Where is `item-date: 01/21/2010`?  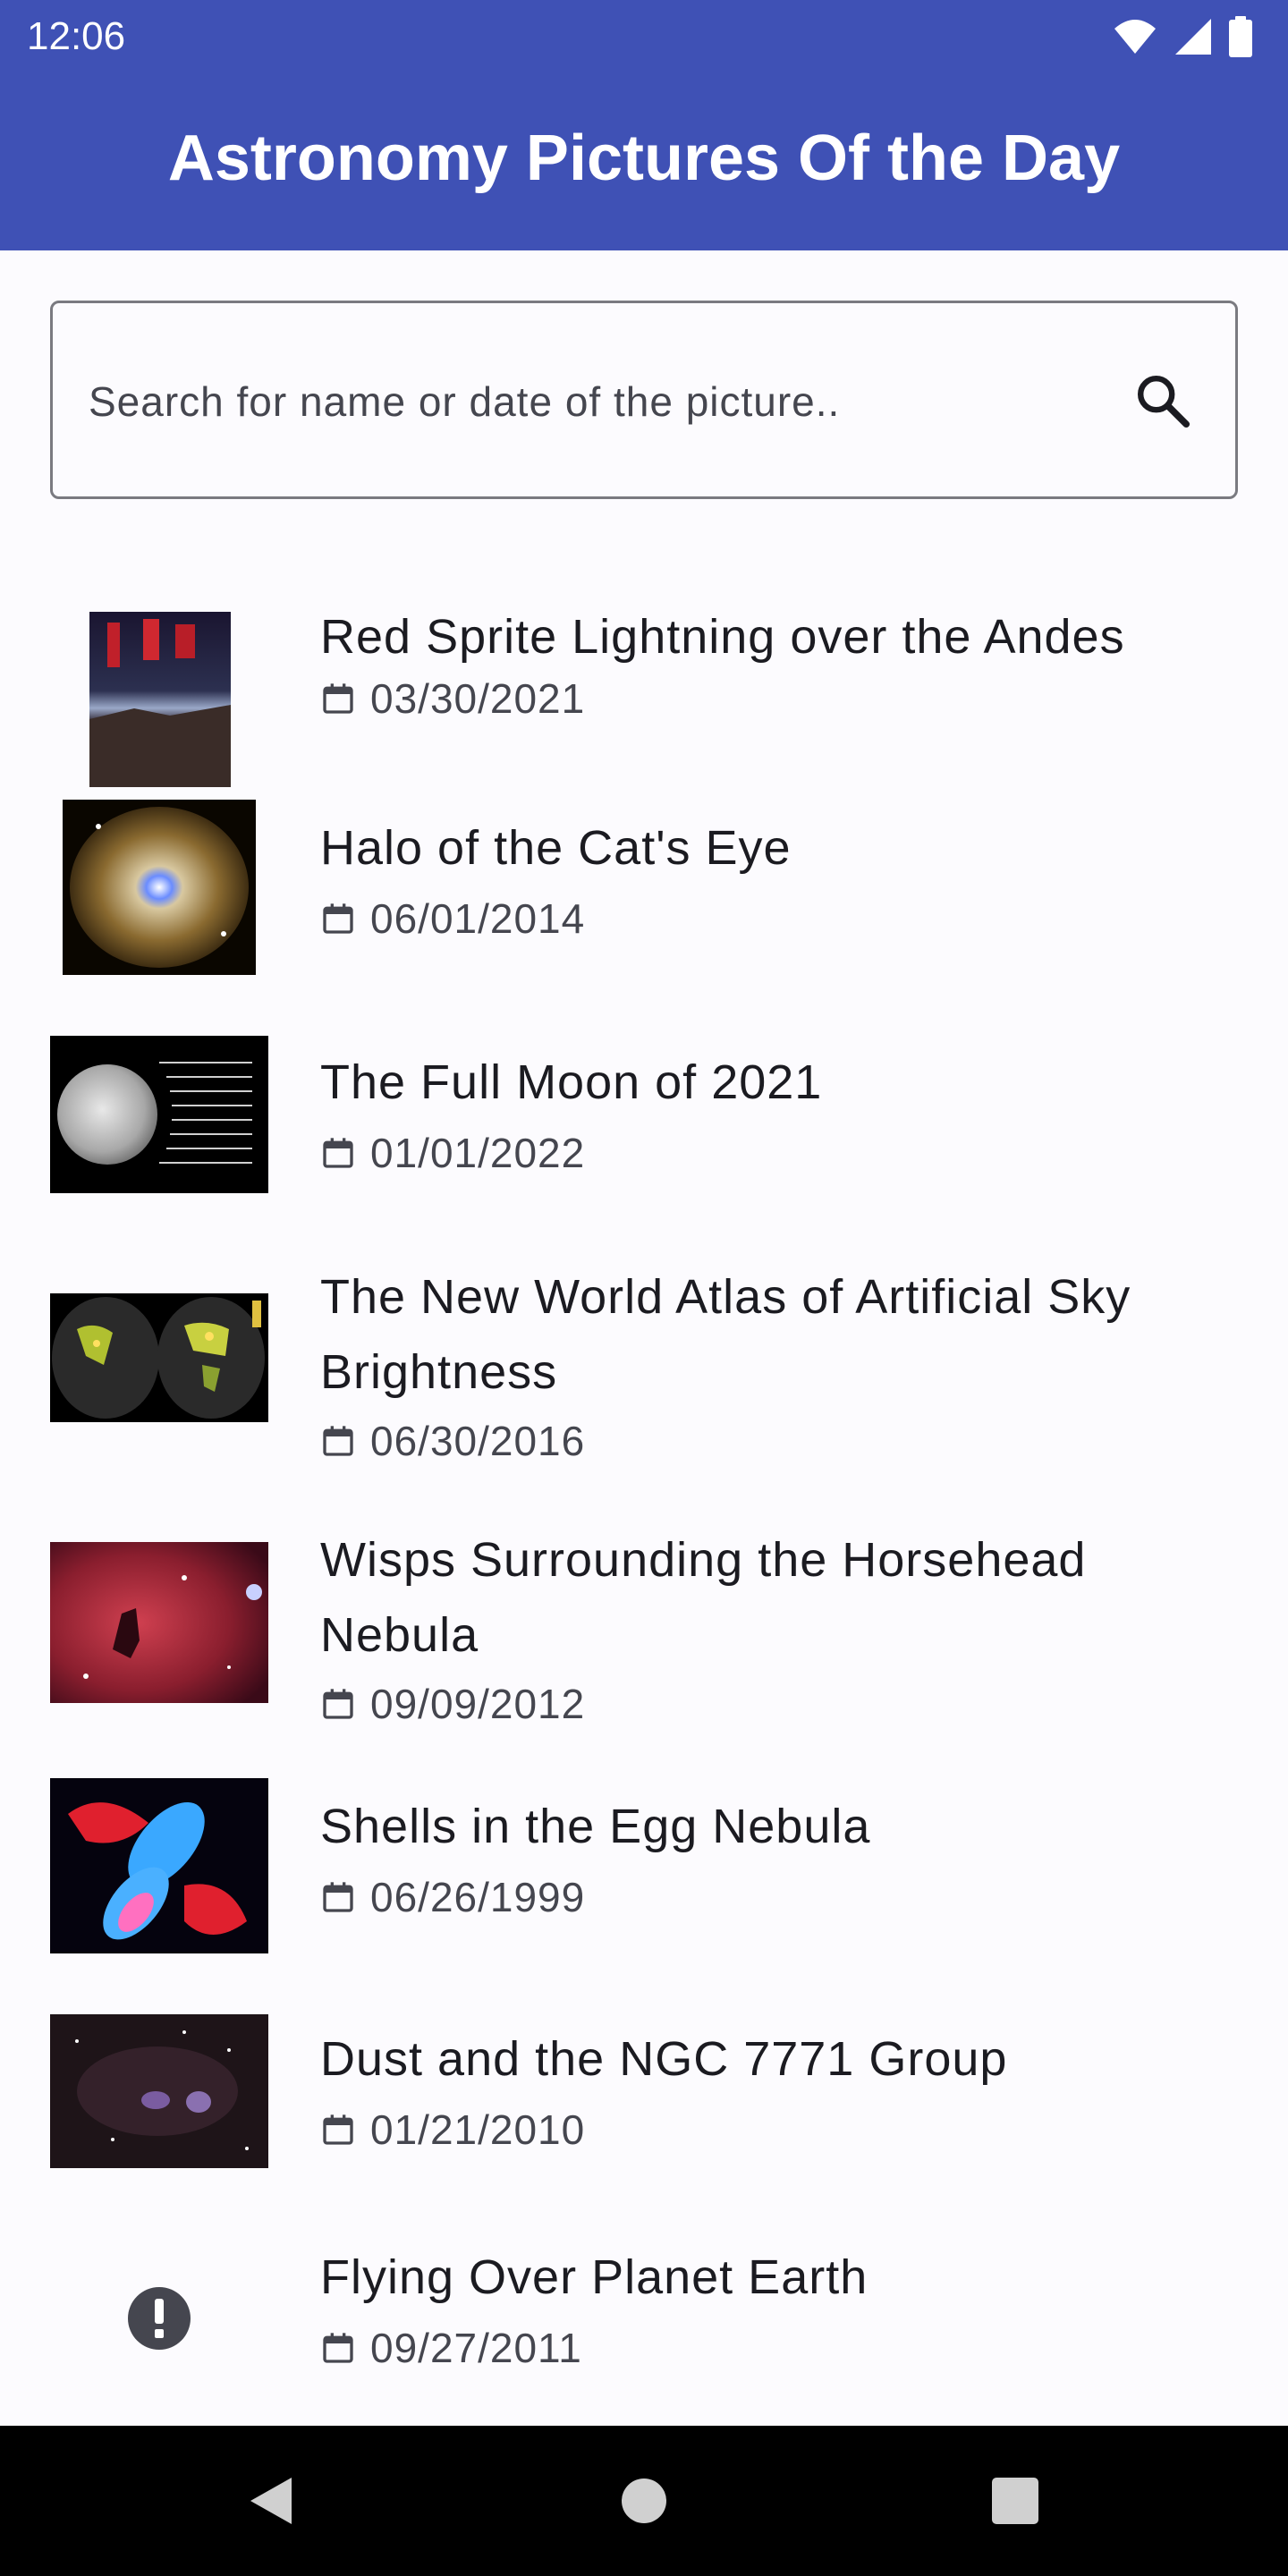 item-date: 01/21/2010 is located at coordinates (452, 2130).